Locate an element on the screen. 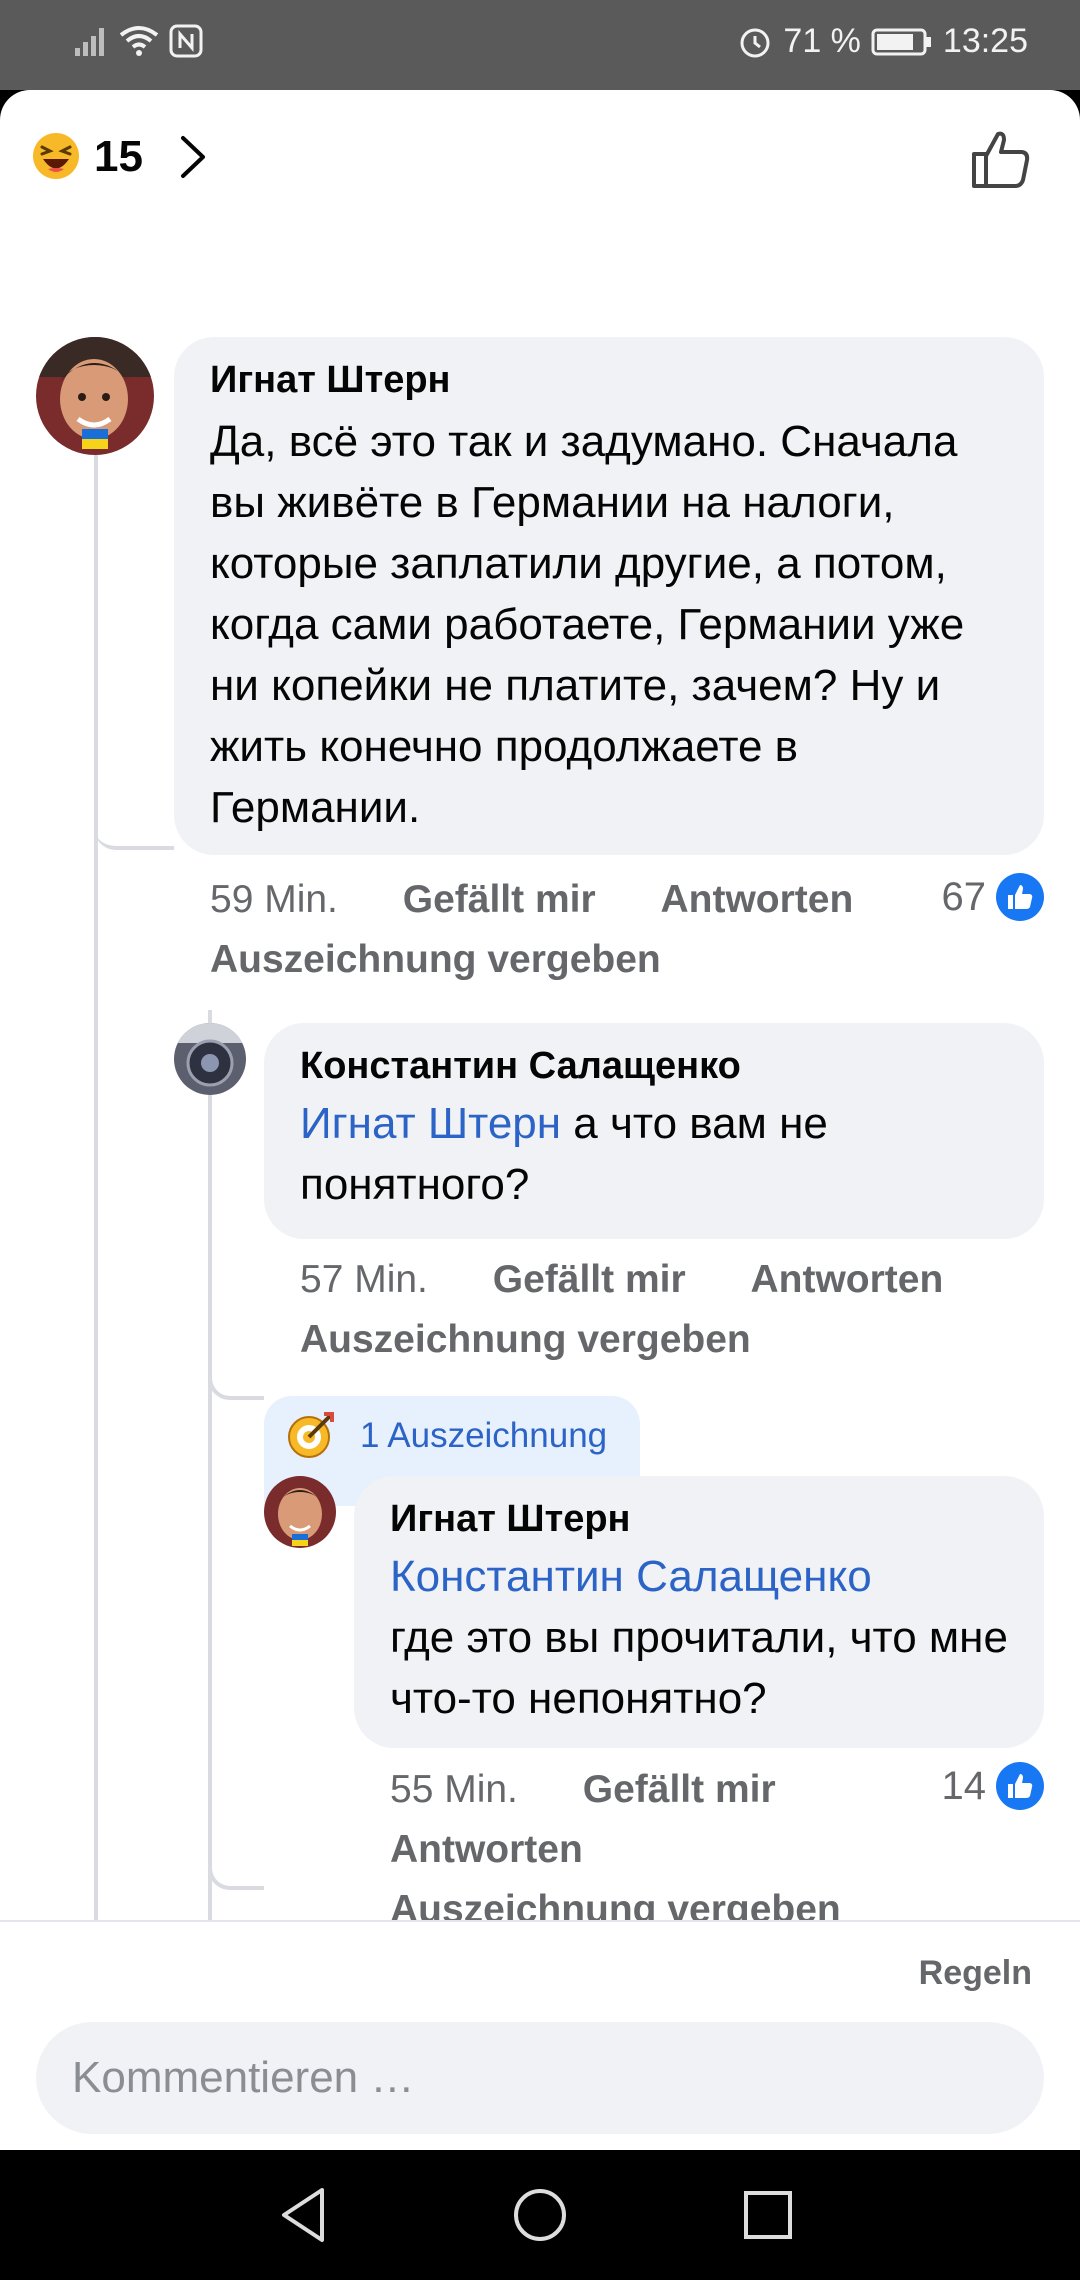 This screenshot has width=1080, height=2280. status-icons-left is located at coordinates (139, 41).